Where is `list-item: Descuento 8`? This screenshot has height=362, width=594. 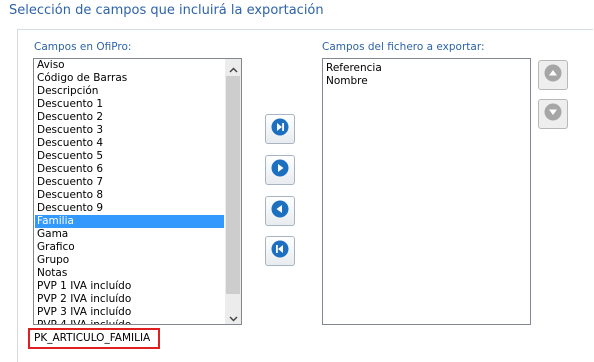
list-item: Descuento 8 is located at coordinates (129, 195).